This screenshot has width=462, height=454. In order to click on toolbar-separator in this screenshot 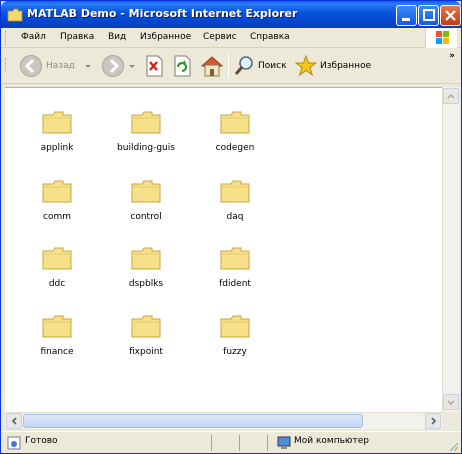, I will do `click(228, 66)`.